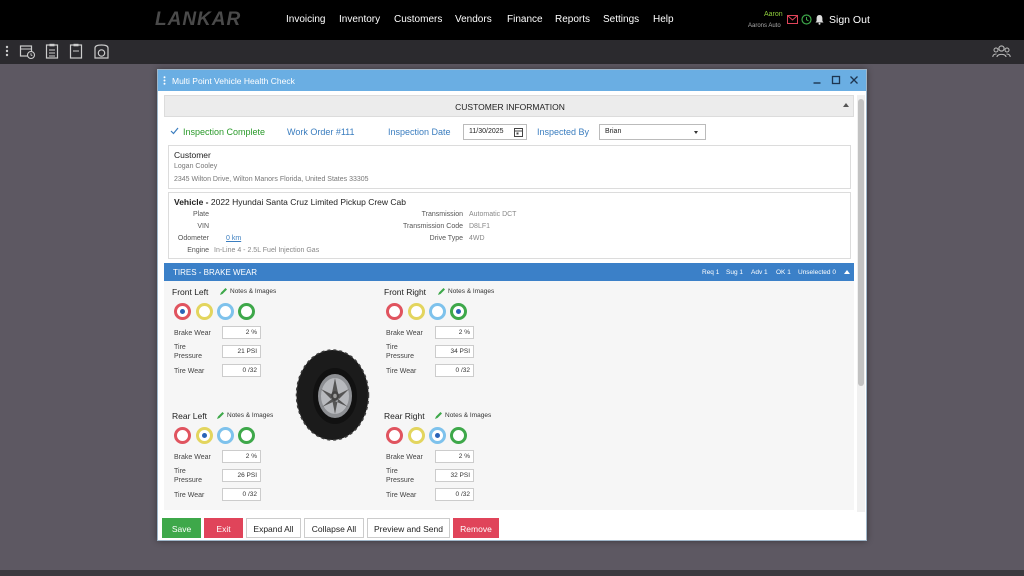  I want to click on calendar-icon, so click(518, 132).